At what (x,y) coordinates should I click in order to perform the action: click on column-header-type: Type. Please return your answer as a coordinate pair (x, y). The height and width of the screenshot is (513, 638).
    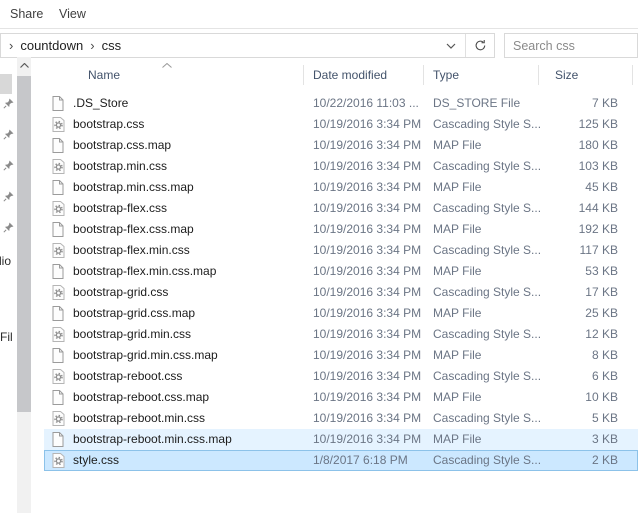
    Looking at the image, I should click on (446, 75).